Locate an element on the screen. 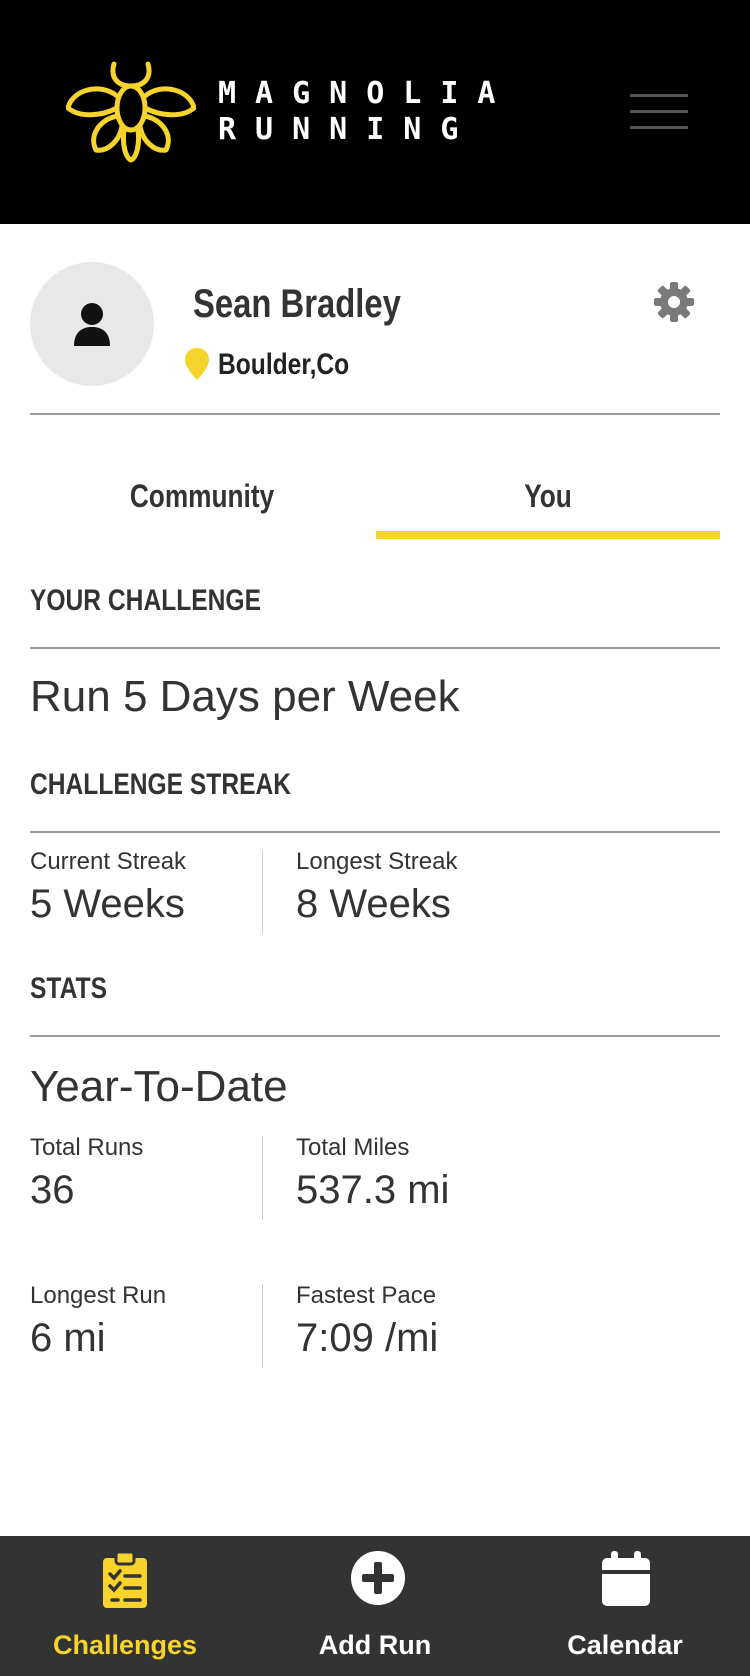  current-streak-label: Current Streak is located at coordinates (108, 861).